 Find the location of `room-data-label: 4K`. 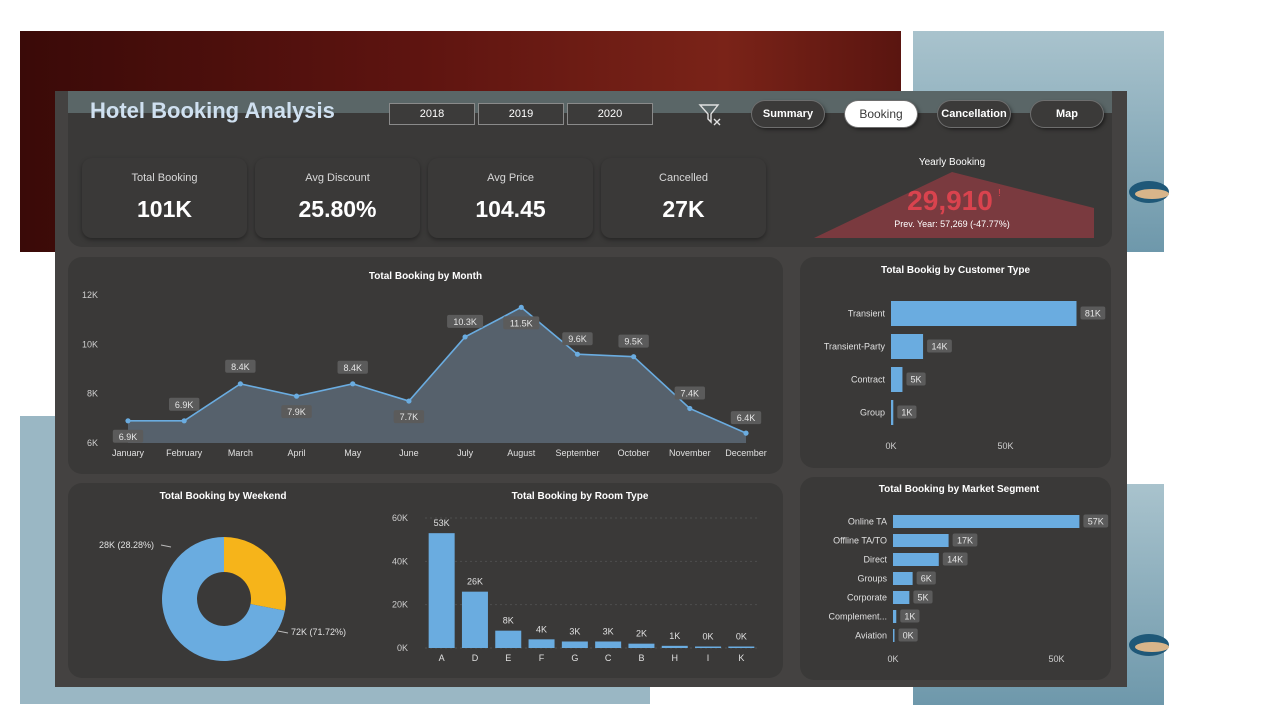

room-data-label: 4K is located at coordinates (541, 629).